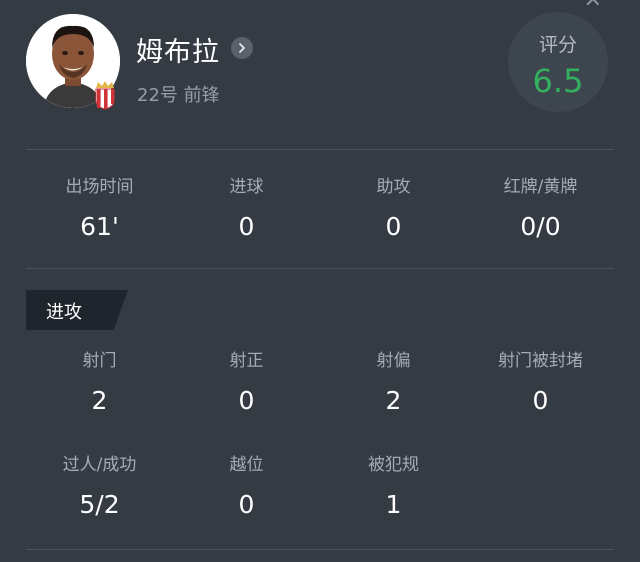  What do you see at coordinates (64, 312) in the screenshot?
I see `section-title: 进攻` at bounding box center [64, 312].